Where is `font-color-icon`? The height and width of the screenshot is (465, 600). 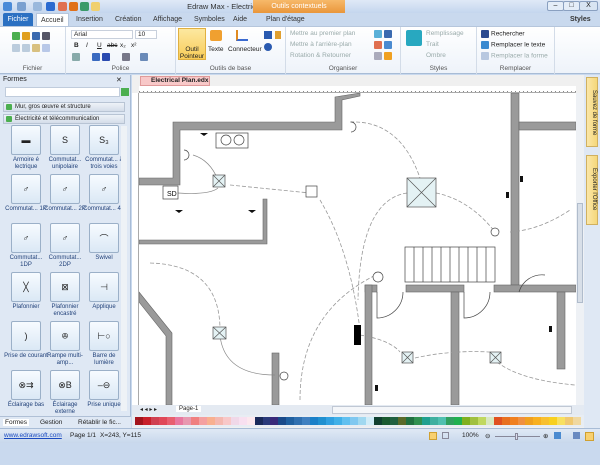 font-color-icon is located at coordinates (106, 57).